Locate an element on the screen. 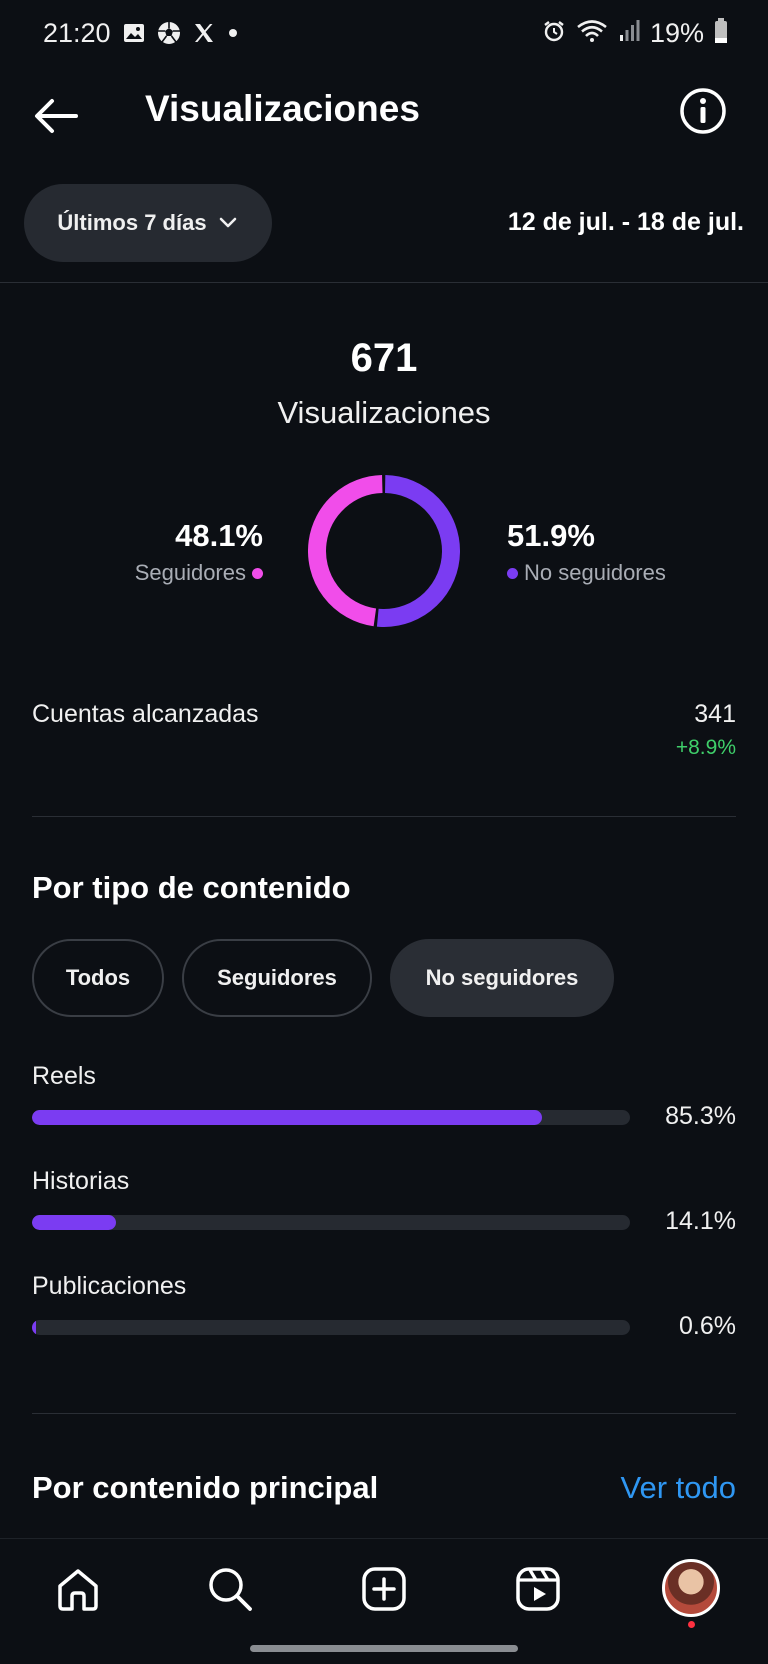 Image resolution: width=768 pixels, height=1664 pixels. period-dropdown: Últimos 7 días is located at coordinates (148, 223).